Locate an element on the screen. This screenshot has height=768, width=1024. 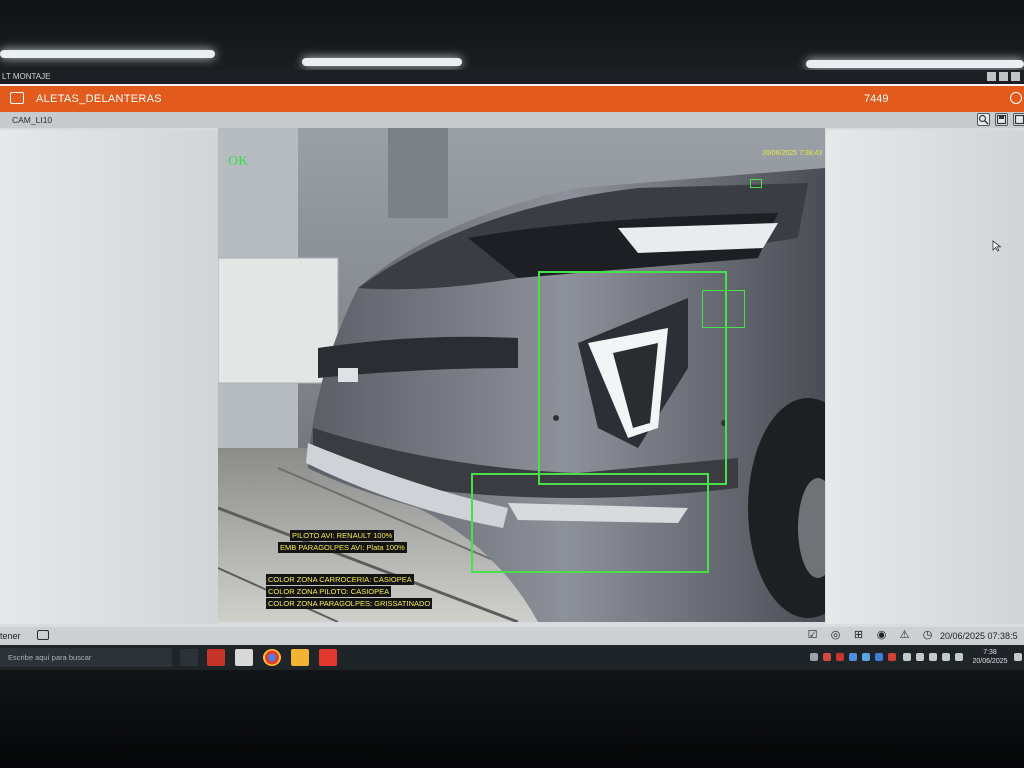
notification-icon is located at coordinates (1018, 657).